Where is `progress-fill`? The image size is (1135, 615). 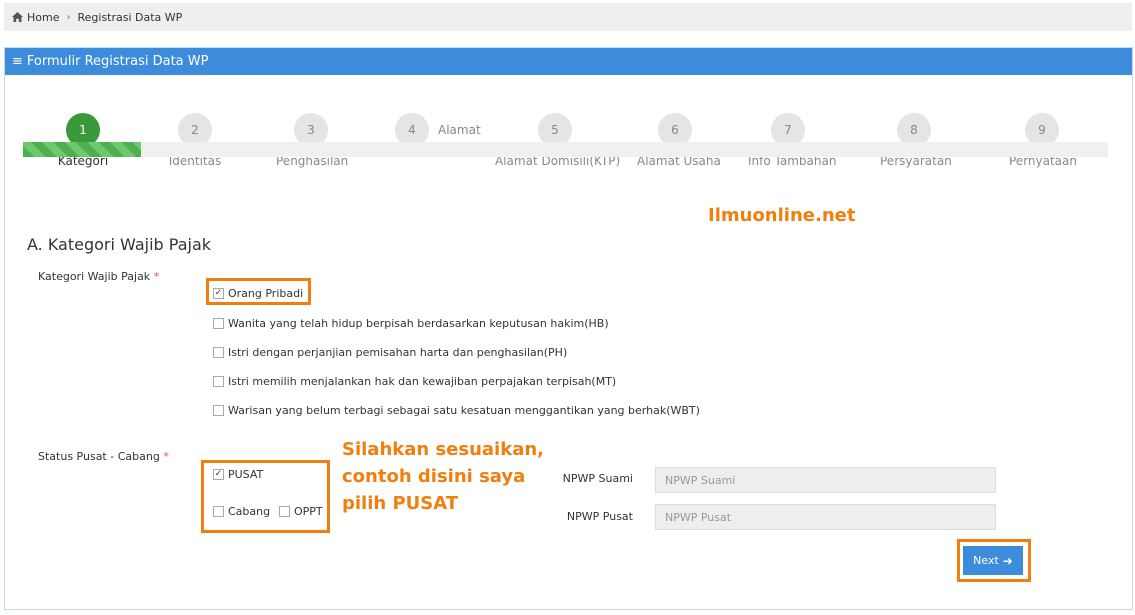 progress-fill is located at coordinates (82, 149).